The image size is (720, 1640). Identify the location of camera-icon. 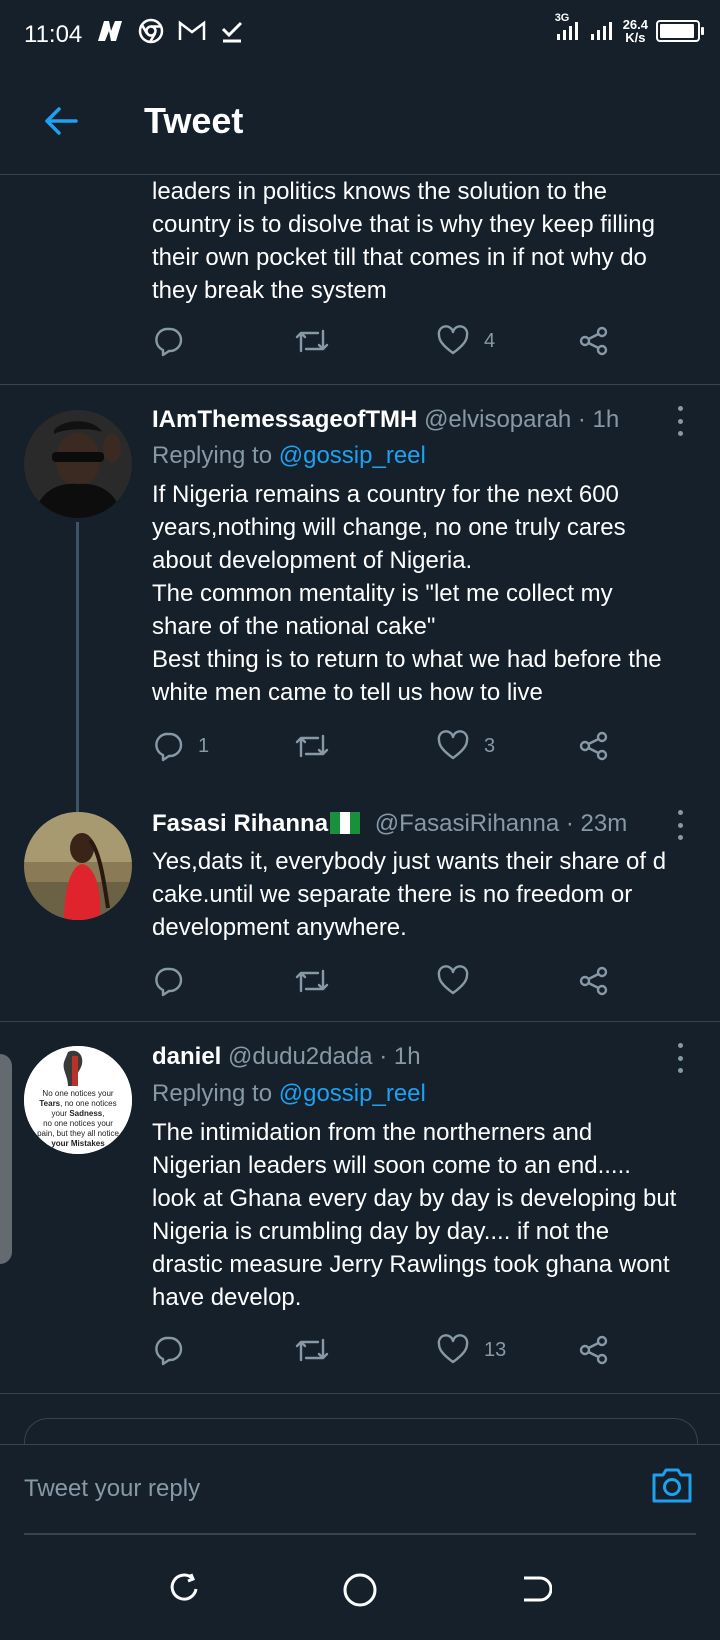
(672, 1485).